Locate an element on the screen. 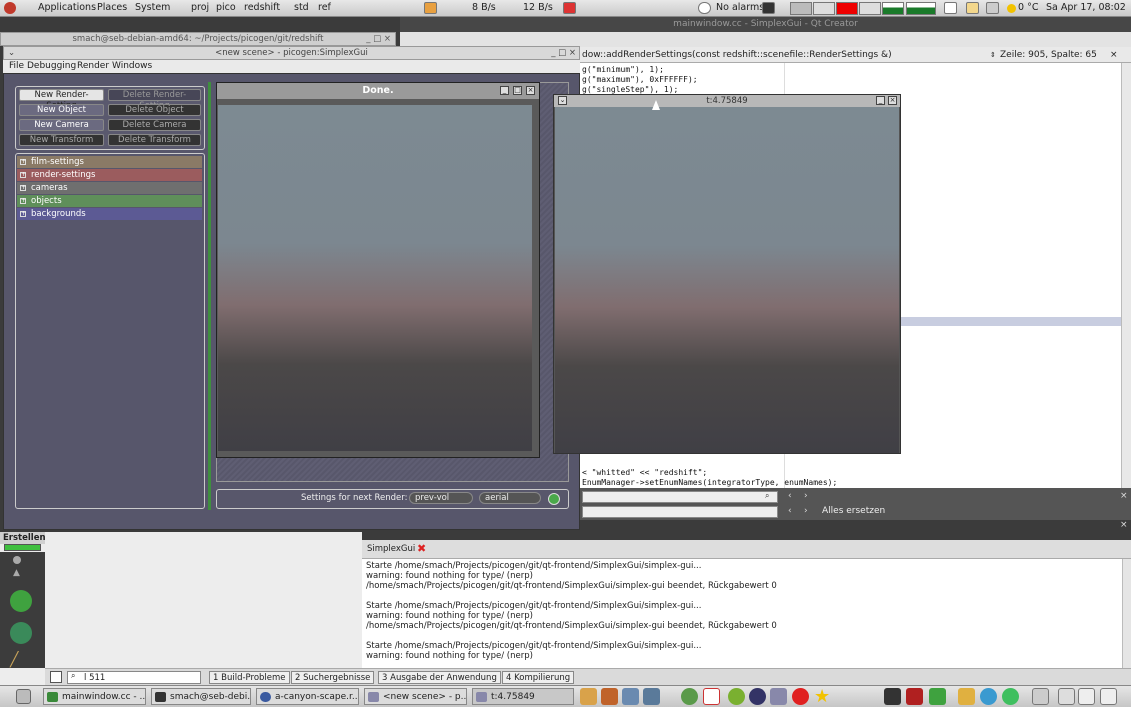  debug-icon is located at coordinates (21, 633).